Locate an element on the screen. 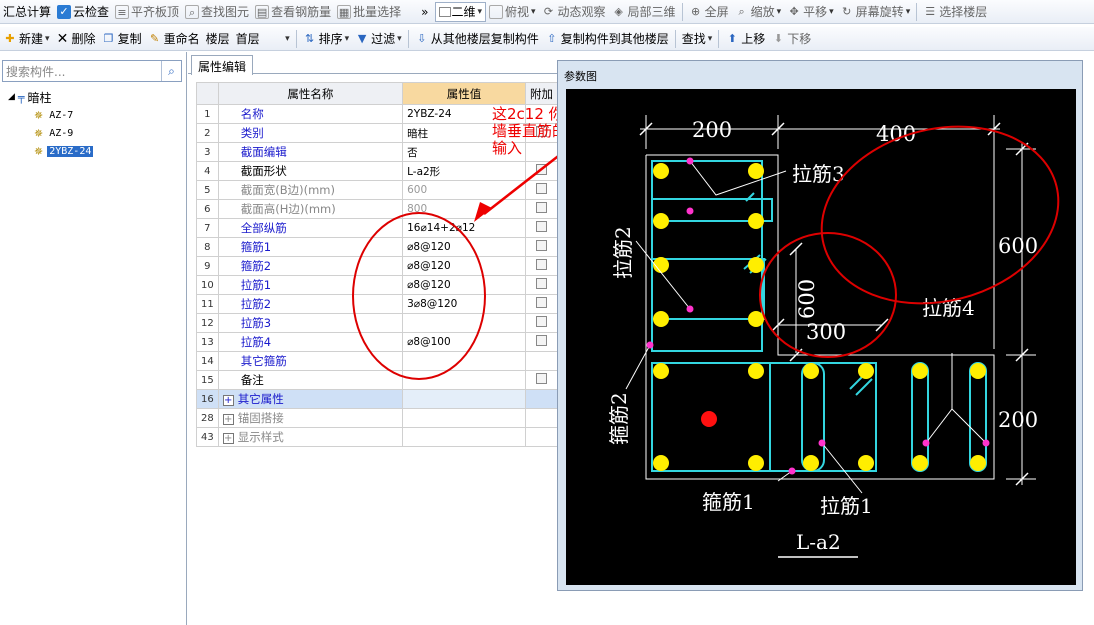  local-3d-button: ◈ 局部三维 is located at coordinates (644, 12).